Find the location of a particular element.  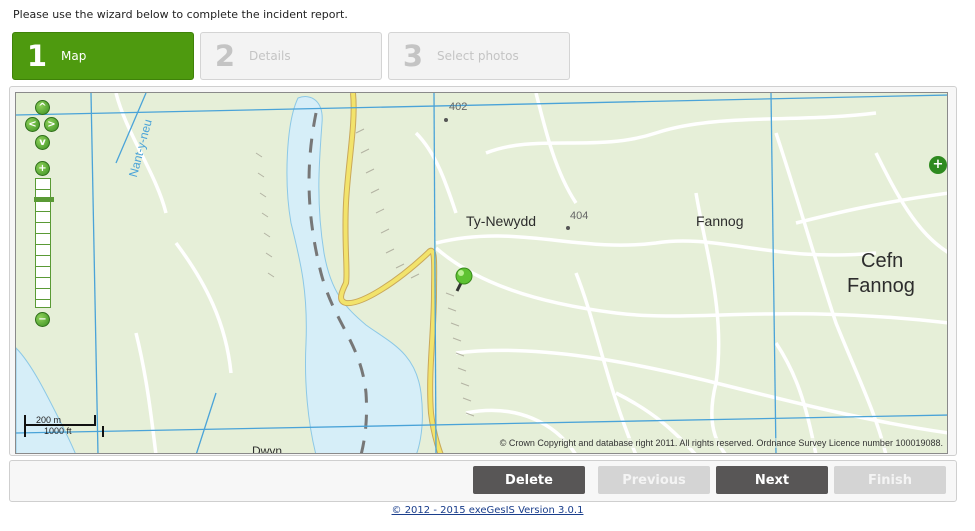

spot-height-label-404: 404 is located at coordinates (579, 216).